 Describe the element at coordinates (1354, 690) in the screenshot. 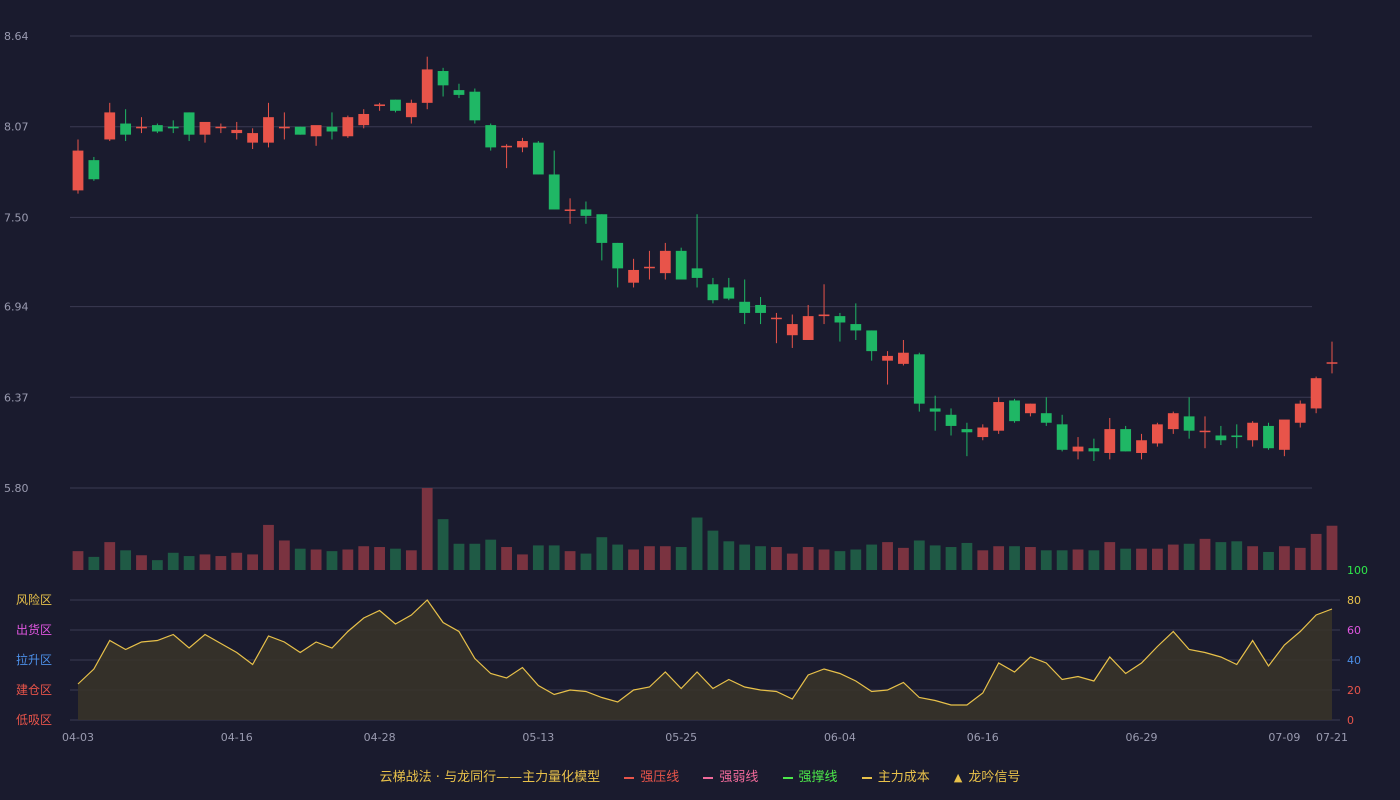

I see `indicator-tick-label: 20` at that location.